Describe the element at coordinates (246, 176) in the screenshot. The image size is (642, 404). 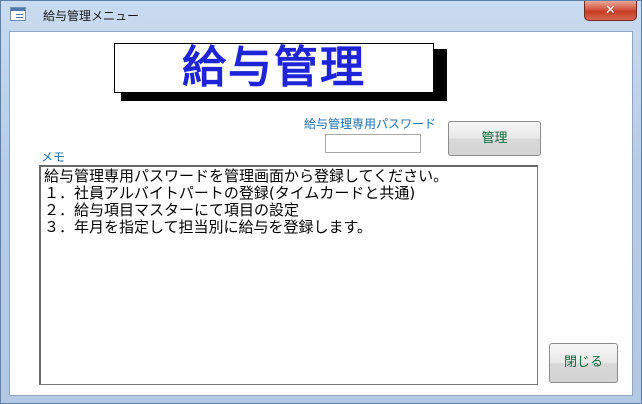
I see `memo-line: 給与管理専用パスワードを管理画面から登録してください。` at that location.